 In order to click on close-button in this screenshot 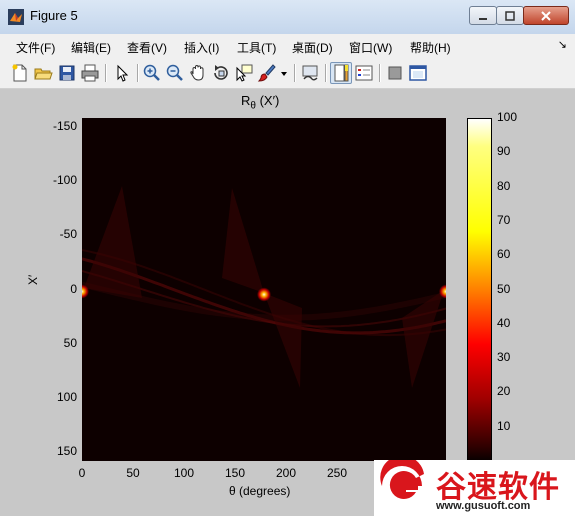, I will do `click(546, 15)`.